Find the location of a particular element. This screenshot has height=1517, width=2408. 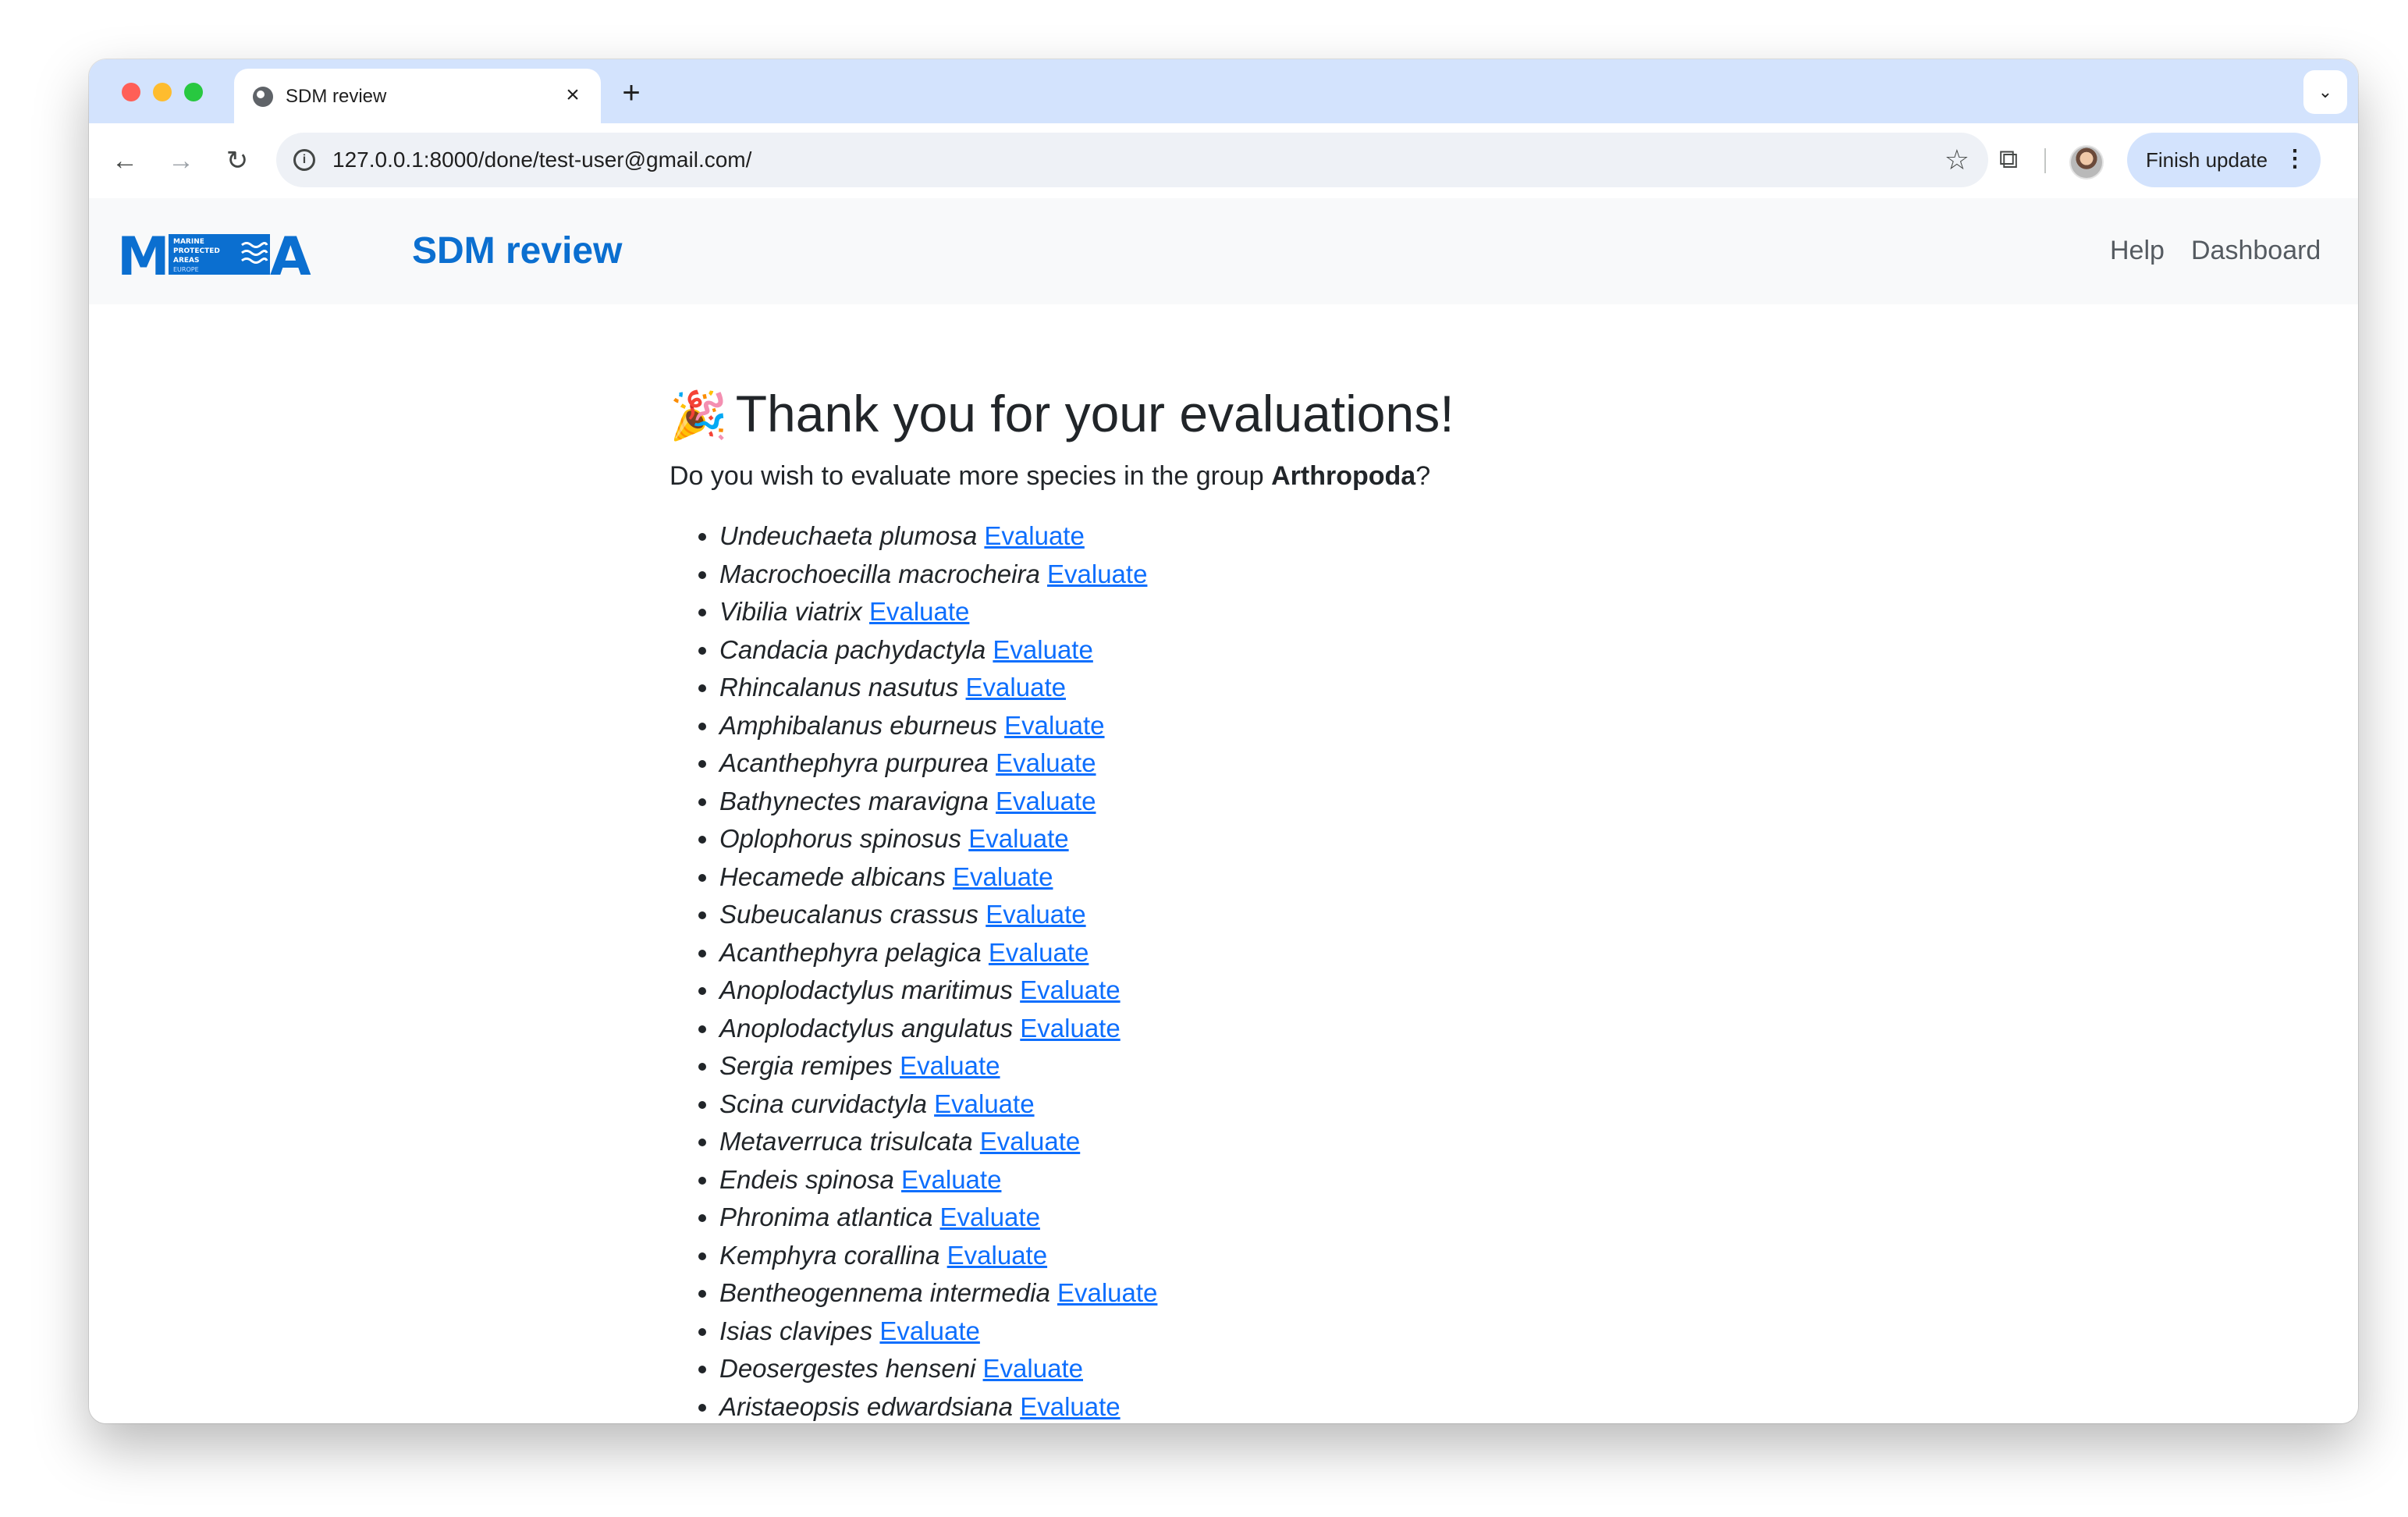

species-list-item: Aristaeopsis edwardsiana Evaluate is located at coordinates (1240, 1406).